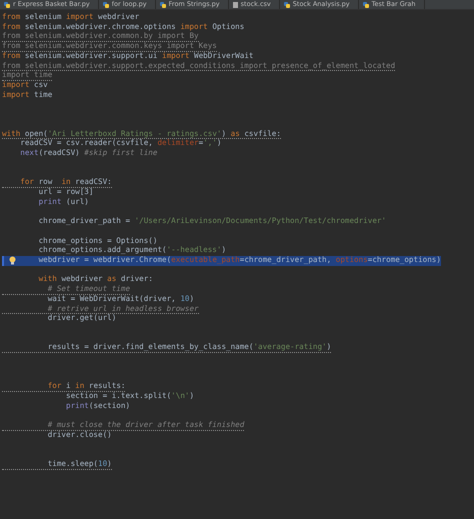  Describe the element at coordinates (3, 261) in the screenshot. I see `caret-marker` at that location.